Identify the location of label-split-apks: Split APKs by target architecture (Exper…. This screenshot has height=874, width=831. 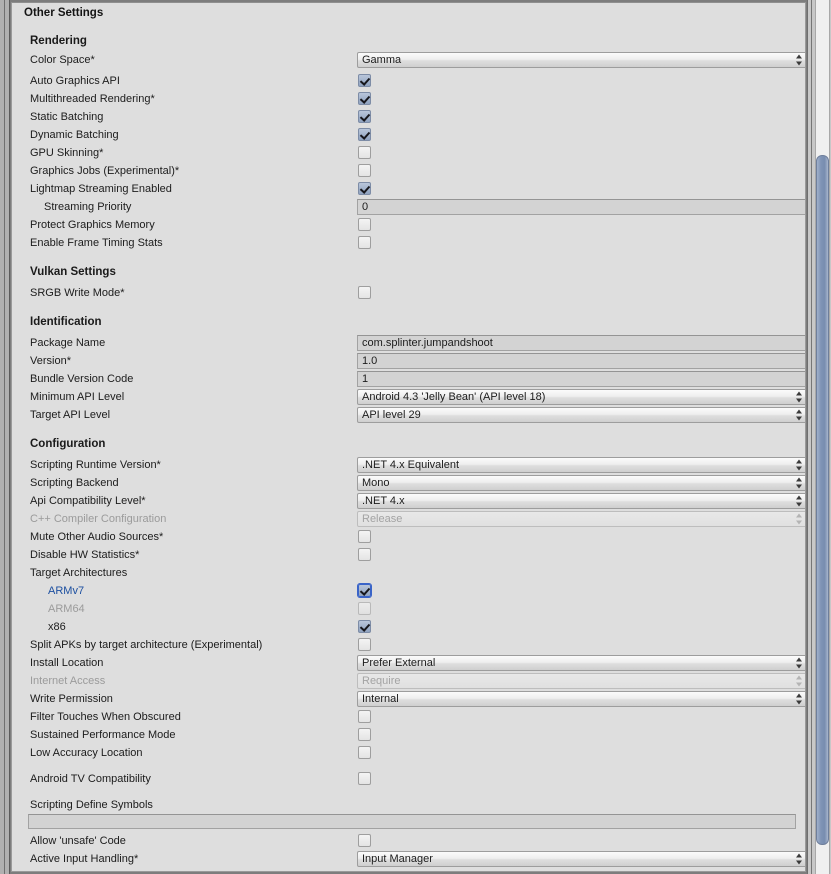
(146, 645).